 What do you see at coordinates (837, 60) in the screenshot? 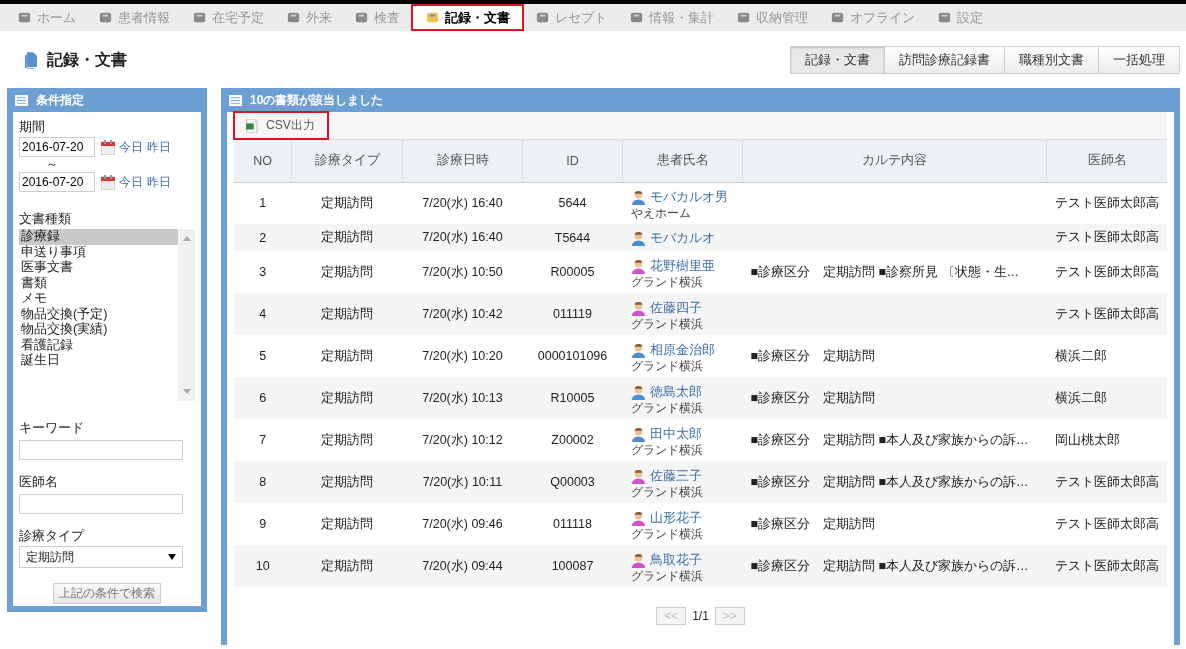
I see `view-tab: 記録・文書` at bounding box center [837, 60].